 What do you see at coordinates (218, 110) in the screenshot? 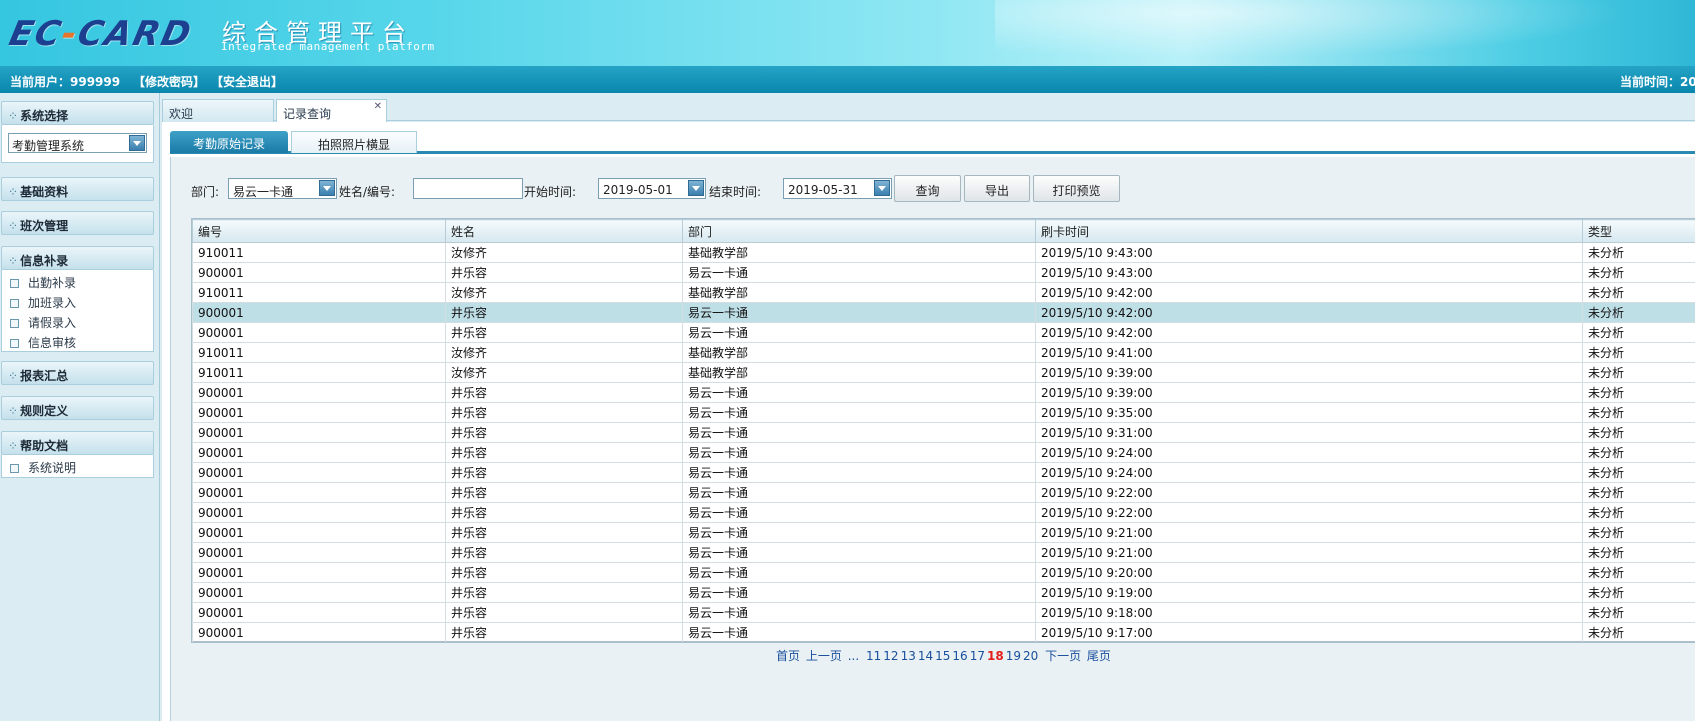
I see `tab-welcome: 欢迎` at bounding box center [218, 110].